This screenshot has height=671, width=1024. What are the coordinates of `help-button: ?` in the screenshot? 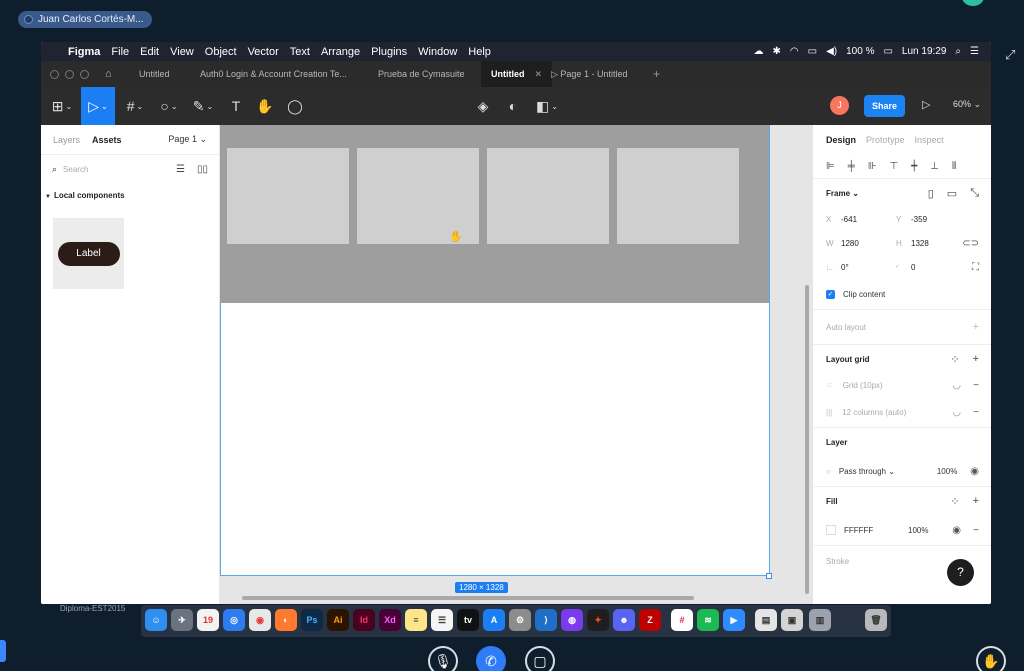 It's located at (960, 572).